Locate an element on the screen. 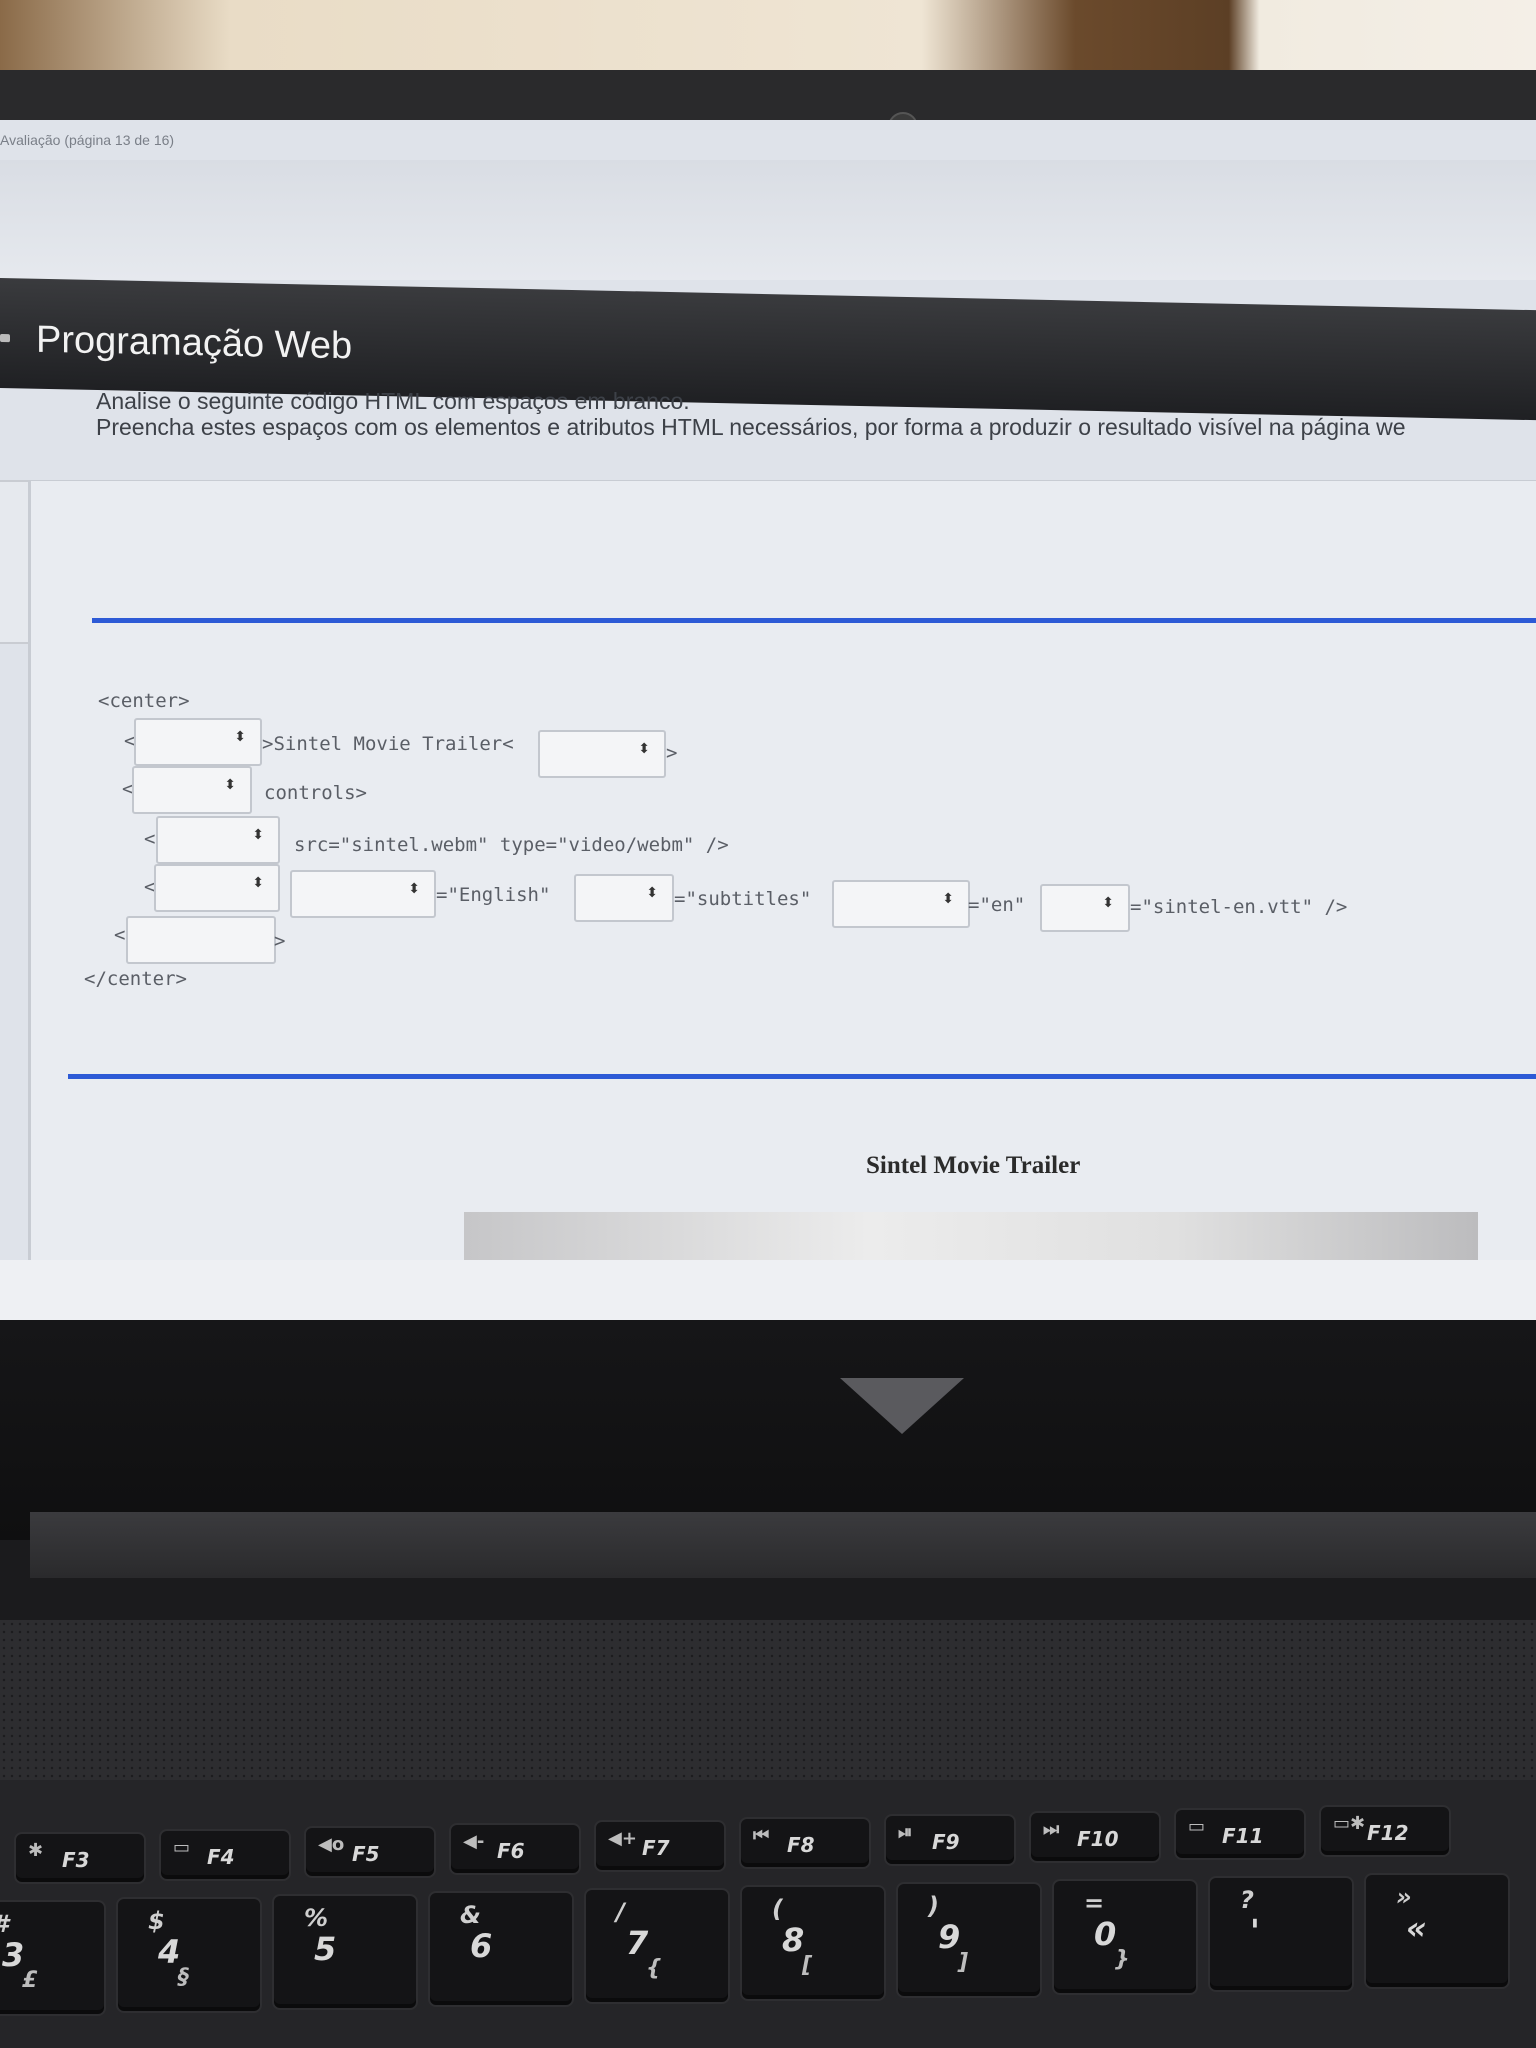 Image resolution: width=1536 pixels, height=2048 pixels. laptop-hinge is located at coordinates (783, 1545).